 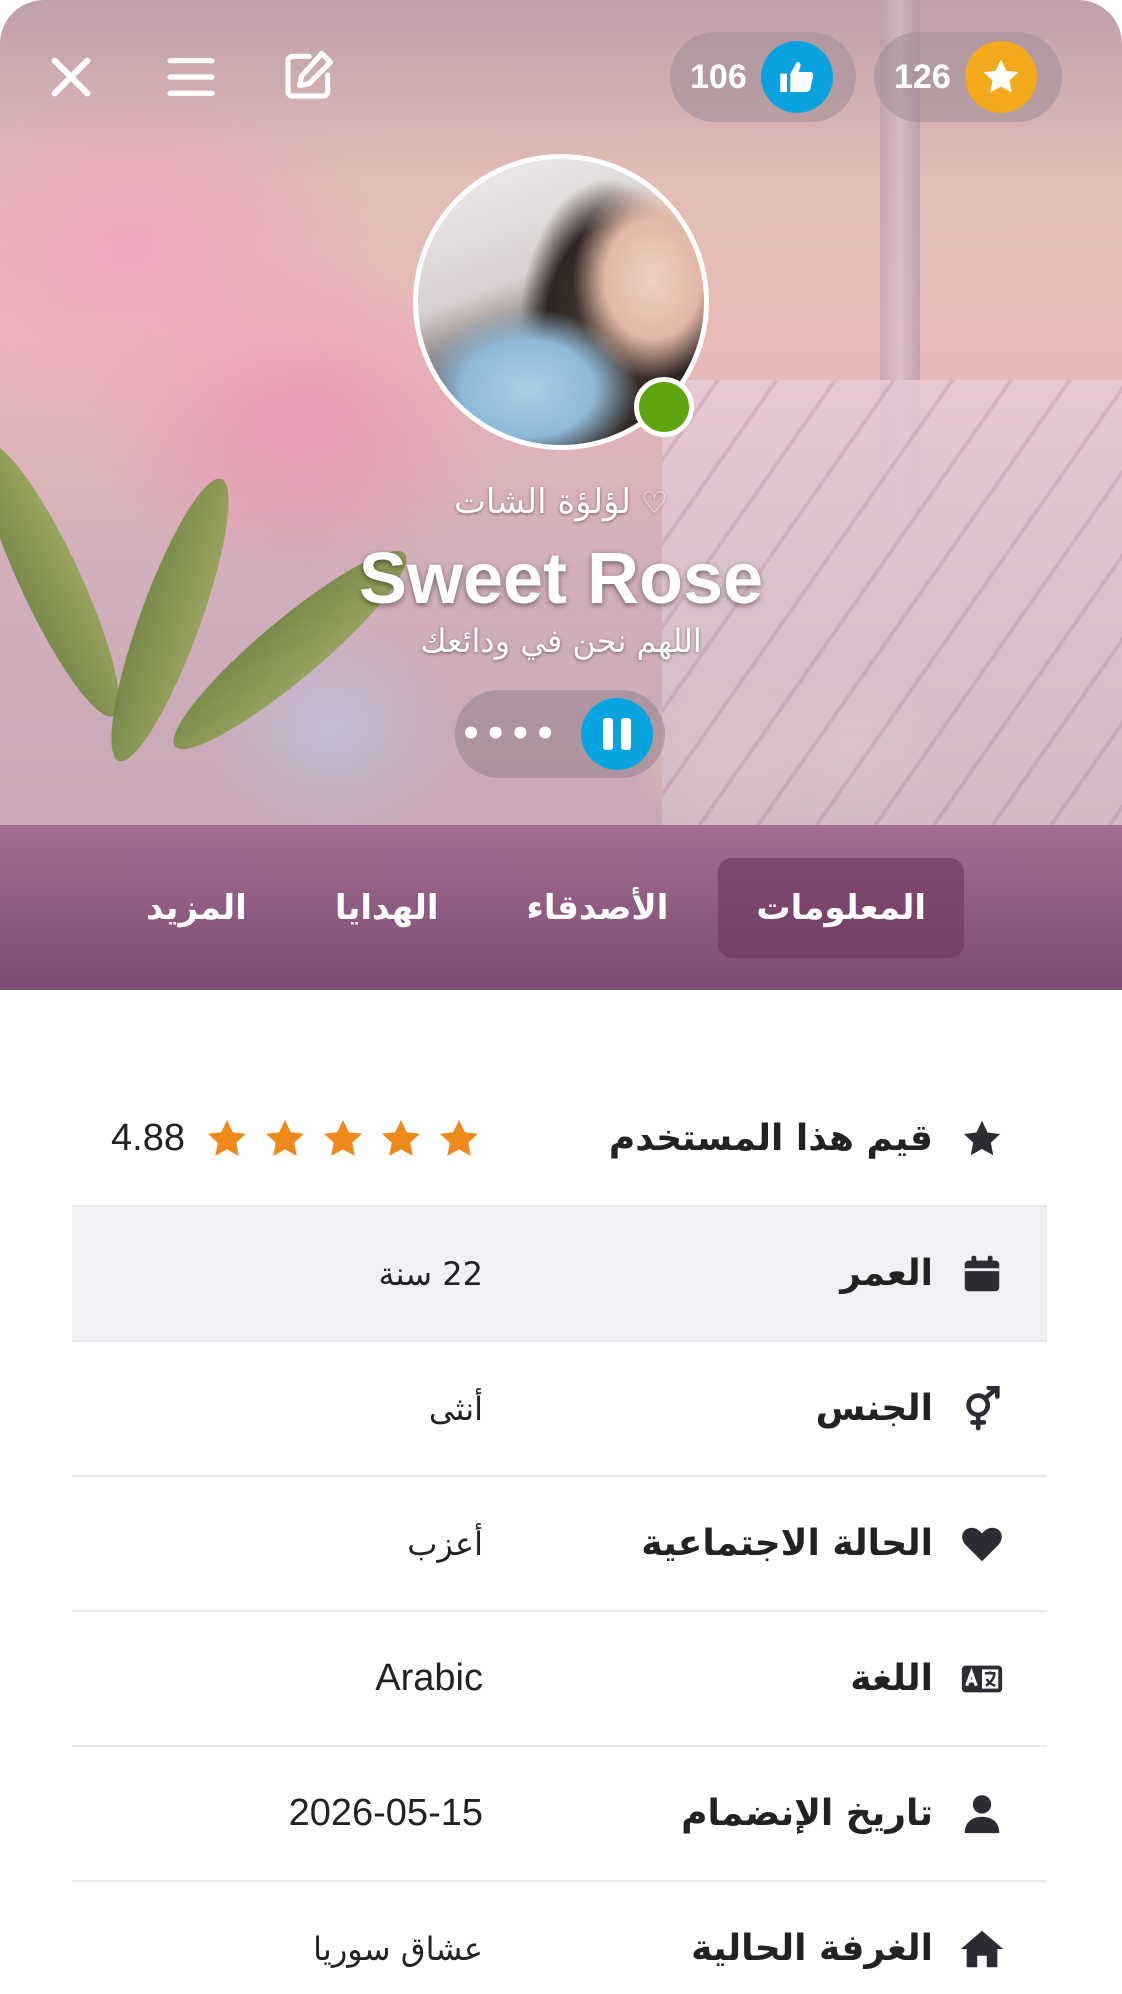 I want to click on status-message: اللهم نحن في ودائعك, so click(x=561, y=641).